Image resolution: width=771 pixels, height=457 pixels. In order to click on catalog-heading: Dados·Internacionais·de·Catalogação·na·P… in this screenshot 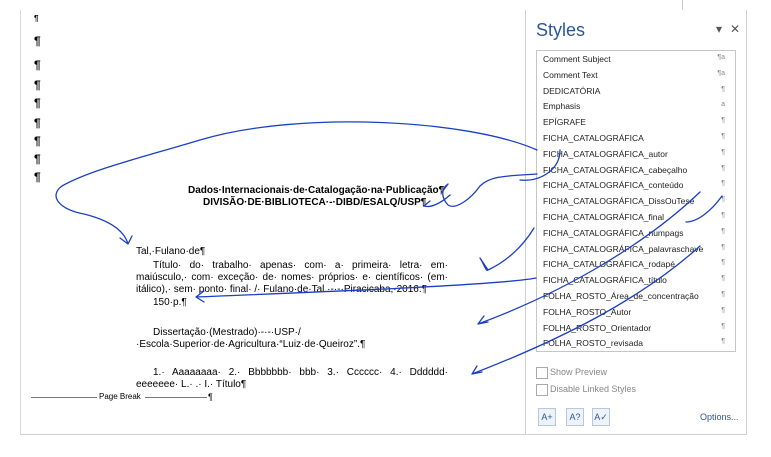, I will do `click(316, 190)`.